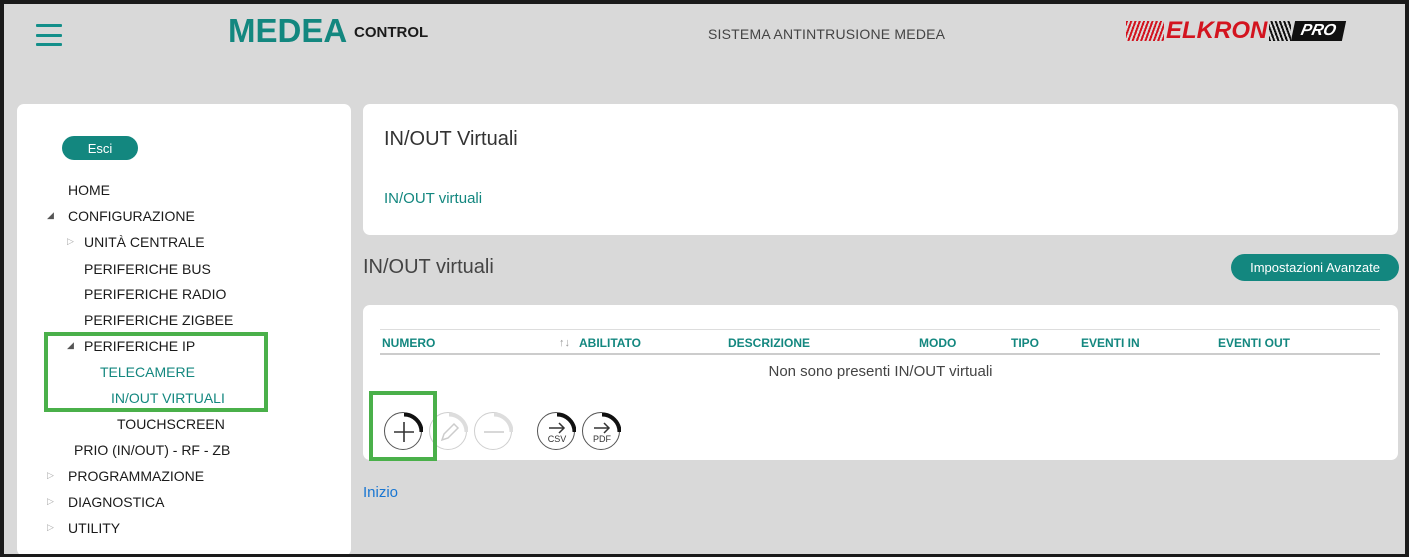  I want to click on export-pdf-icon: PDF, so click(607, 428).